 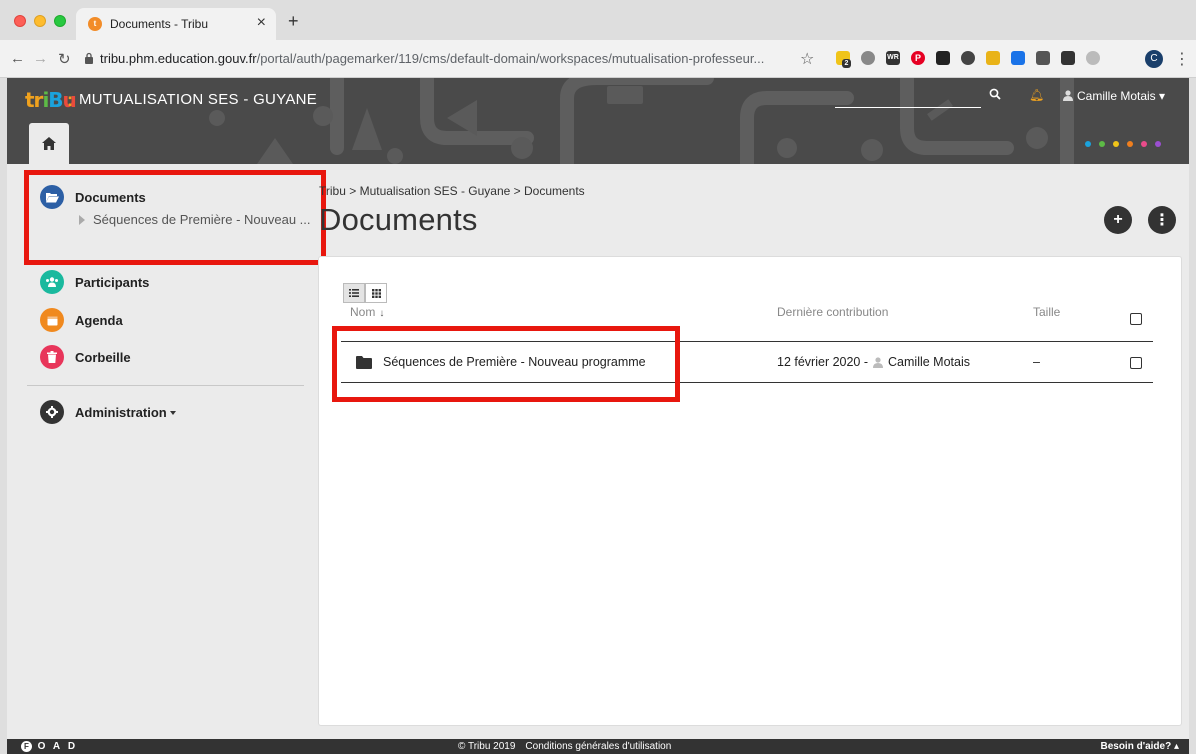 What do you see at coordinates (52, 357) in the screenshot?
I see `trash-icon` at bounding box center [52, 357].